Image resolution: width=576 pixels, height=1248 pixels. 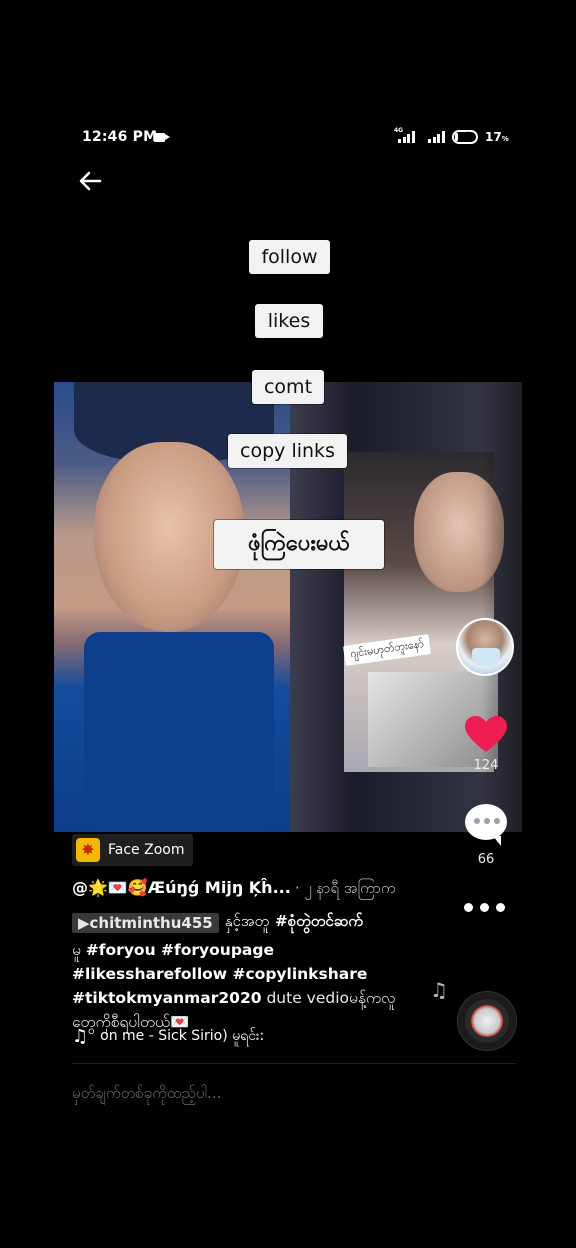 What do you see at coordinates (487, 1021) in the screenshot?
I see `music-disc-button` at bounding box center [487, 1021].